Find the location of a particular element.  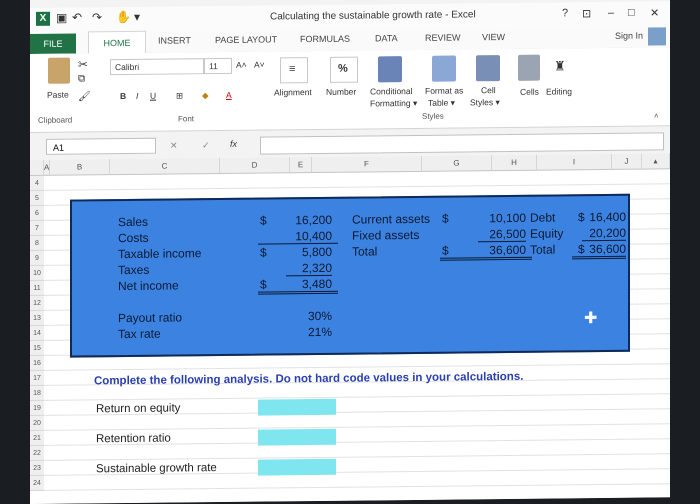

value-tax-rate: 21% is located at coordinates (319, 332).